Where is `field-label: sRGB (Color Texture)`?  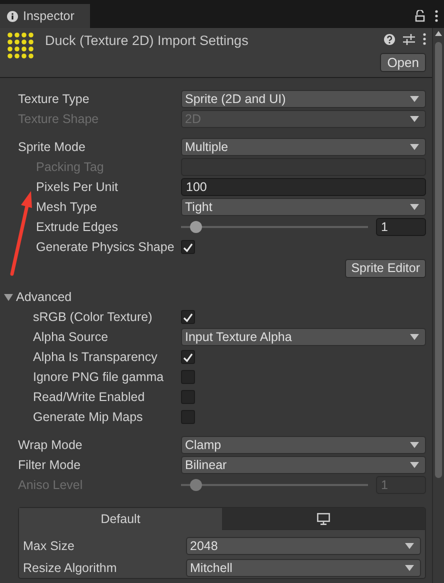 field-label: sRGB (Color Texture) is located at coordinates (93, 317).